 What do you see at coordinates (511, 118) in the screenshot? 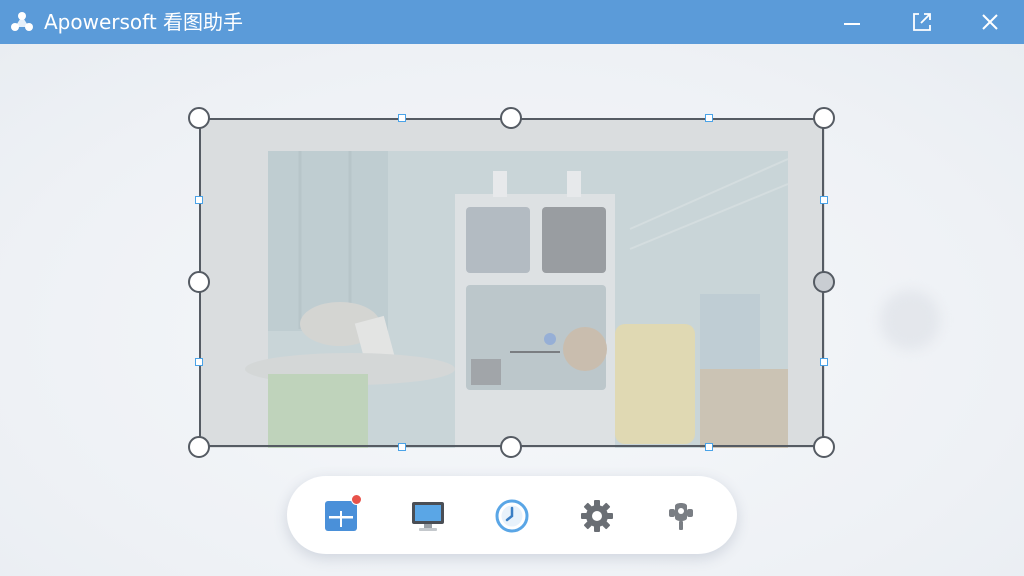
I see `handle-top-middle` at bounding box center [511, 118].